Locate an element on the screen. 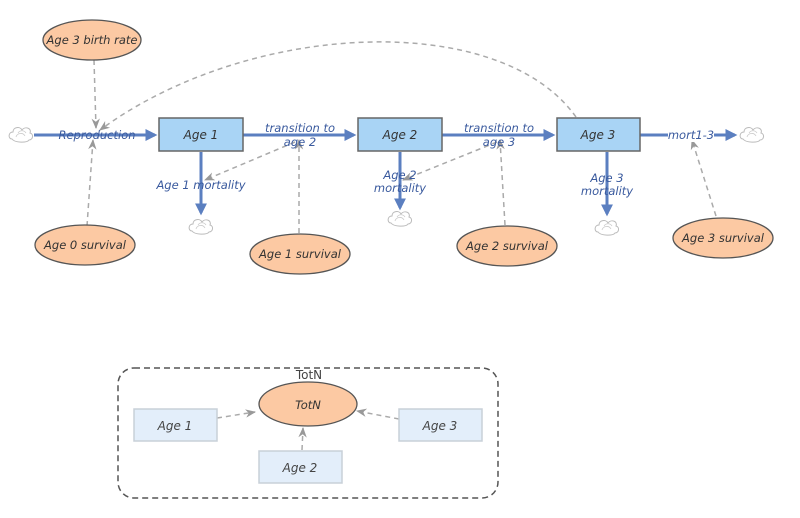 The height and width of the screenshot is (518, 800). flow-label-age-3-mortality-line2: mortality is located at coordinates (607, 191).